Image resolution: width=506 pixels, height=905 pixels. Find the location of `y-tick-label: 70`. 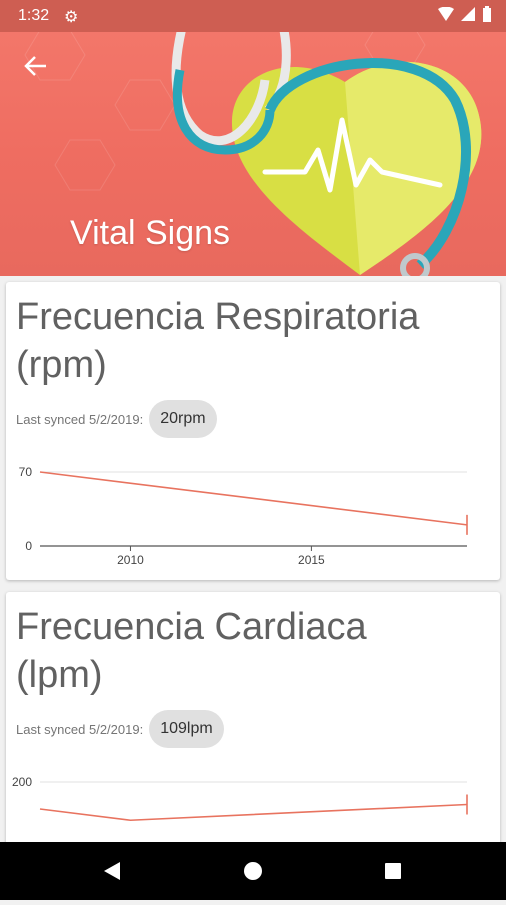

y-tick-label: 70 is located at coordinates (26, 472).